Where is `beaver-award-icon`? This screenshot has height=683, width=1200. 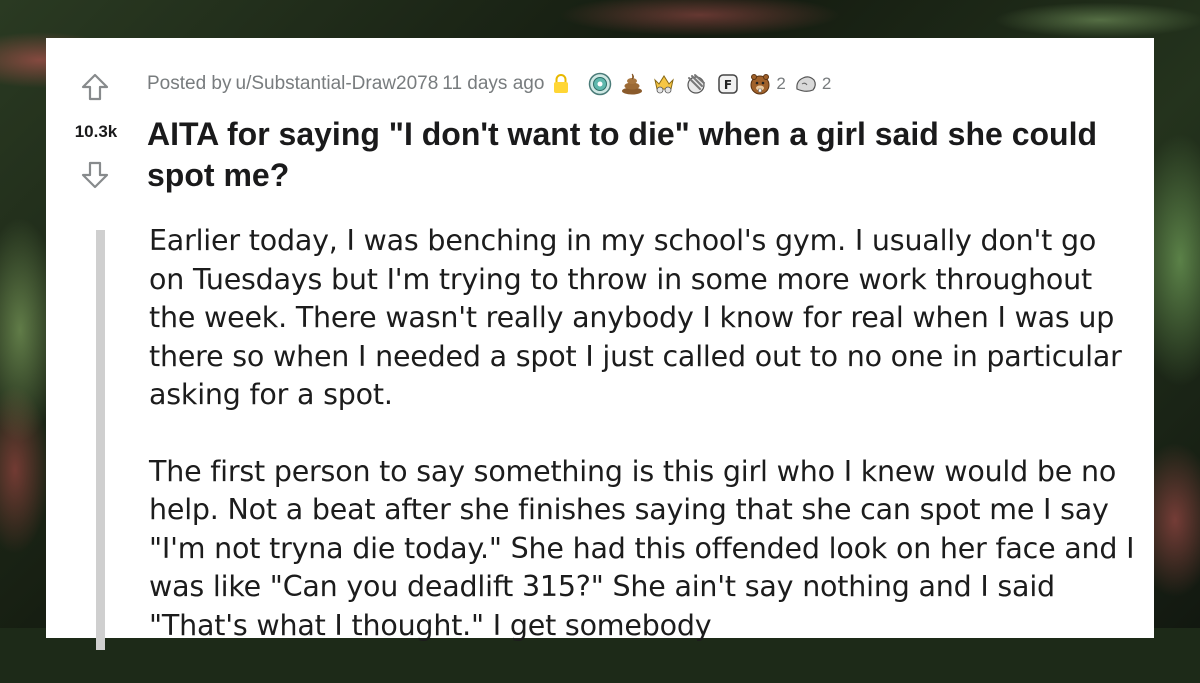
beaver-award-icon is located at coordinates (760, 84).